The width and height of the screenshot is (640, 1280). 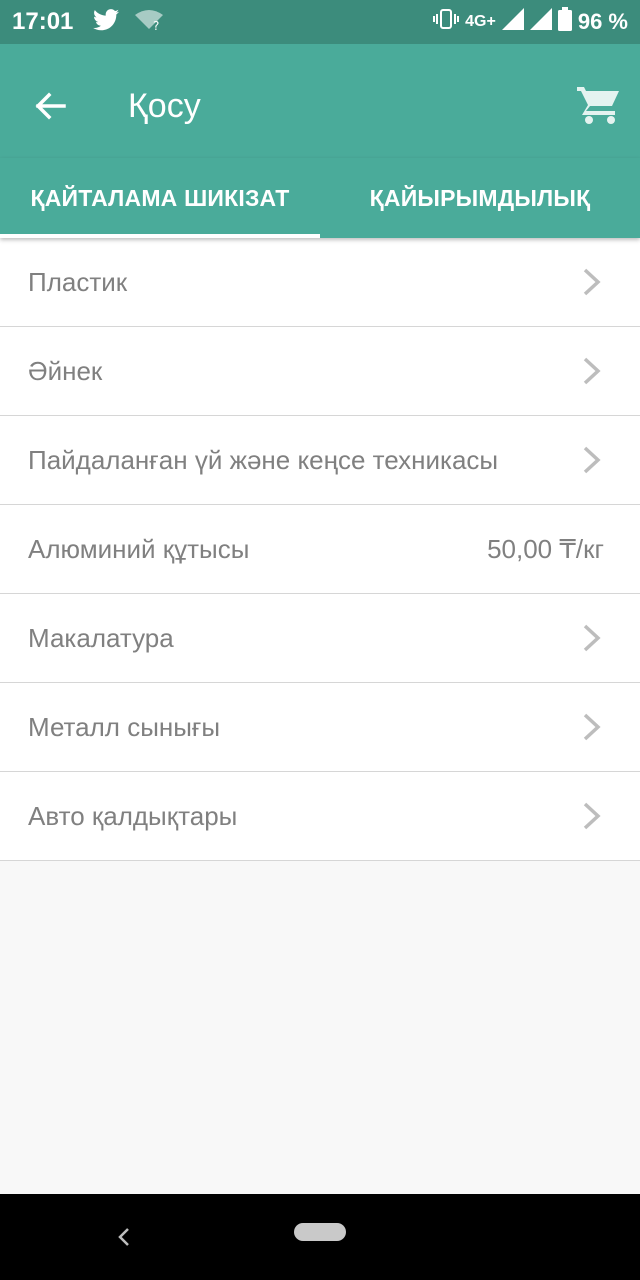 What do you see at coordinates (43, 21) in the screenshot?
I see `status-time: 17:01` at bounding box center [43, 21].